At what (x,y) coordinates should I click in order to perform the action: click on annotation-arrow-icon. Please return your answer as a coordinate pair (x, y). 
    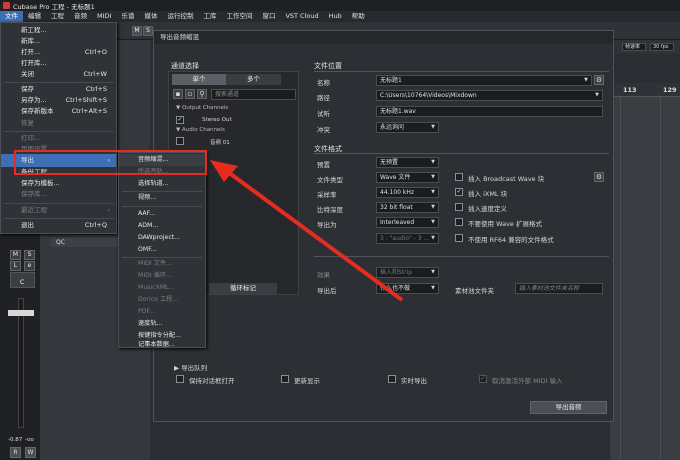
    Looking at the image, I should click on (307, 231).